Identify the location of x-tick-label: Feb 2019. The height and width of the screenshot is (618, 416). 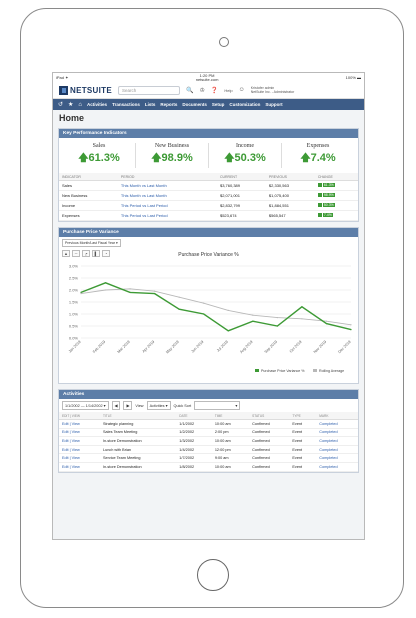
(99, 347).